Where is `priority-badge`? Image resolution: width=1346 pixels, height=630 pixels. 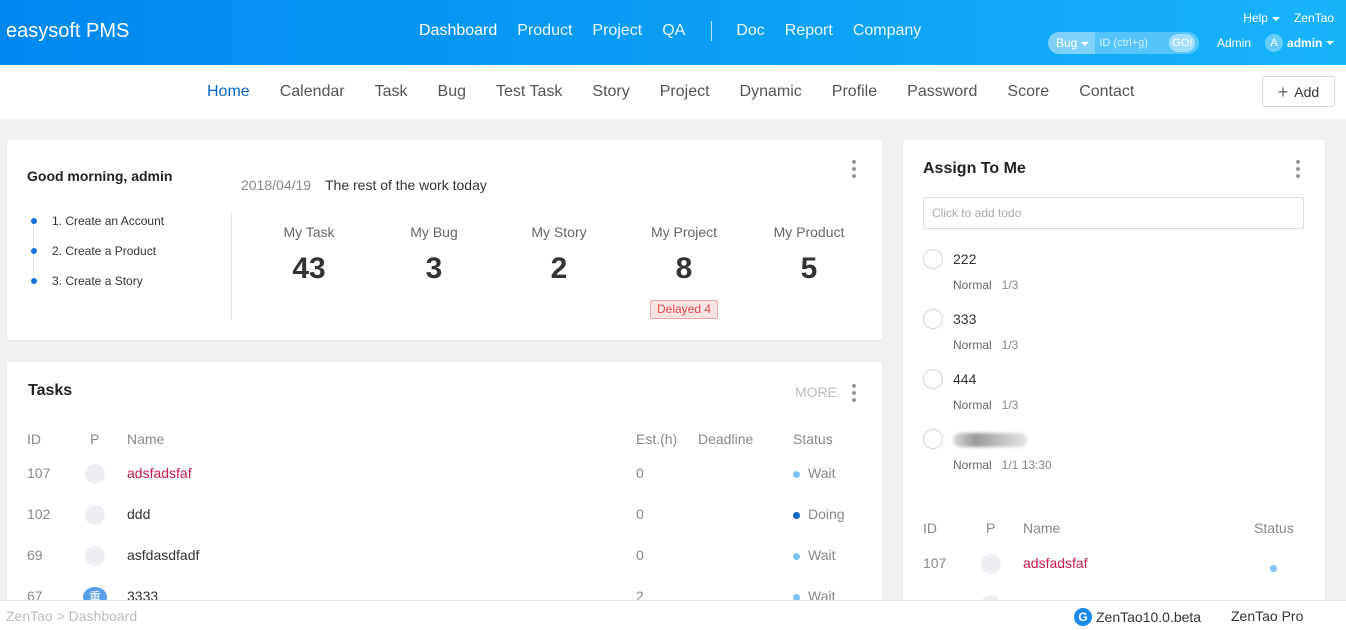 priority-badge is located at coordinates (95, 474).